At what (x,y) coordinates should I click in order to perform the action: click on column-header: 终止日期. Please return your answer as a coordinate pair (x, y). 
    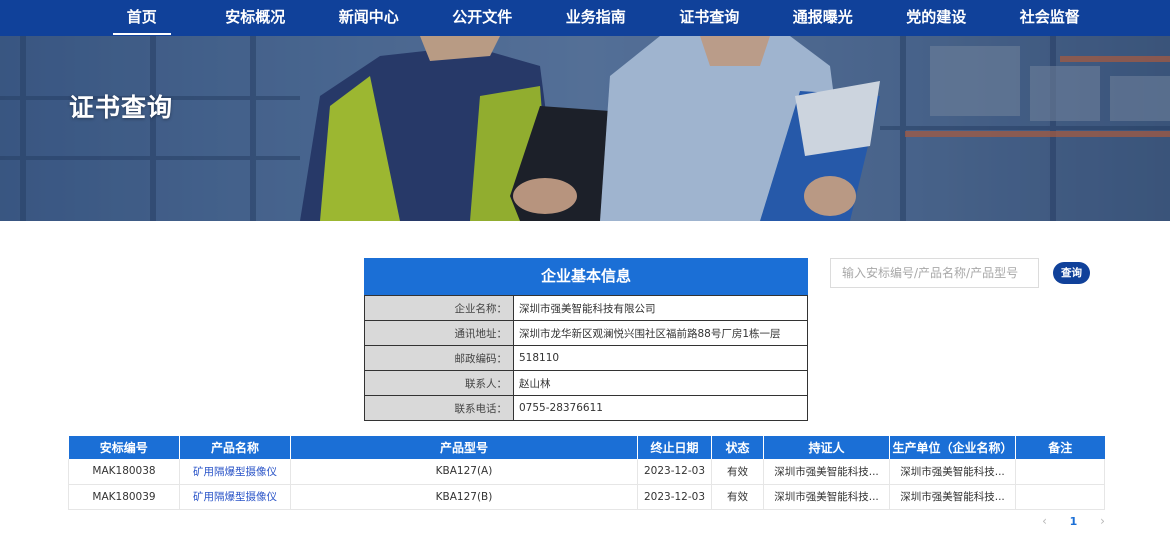
    Looking at the image, I should click on (674, 447).